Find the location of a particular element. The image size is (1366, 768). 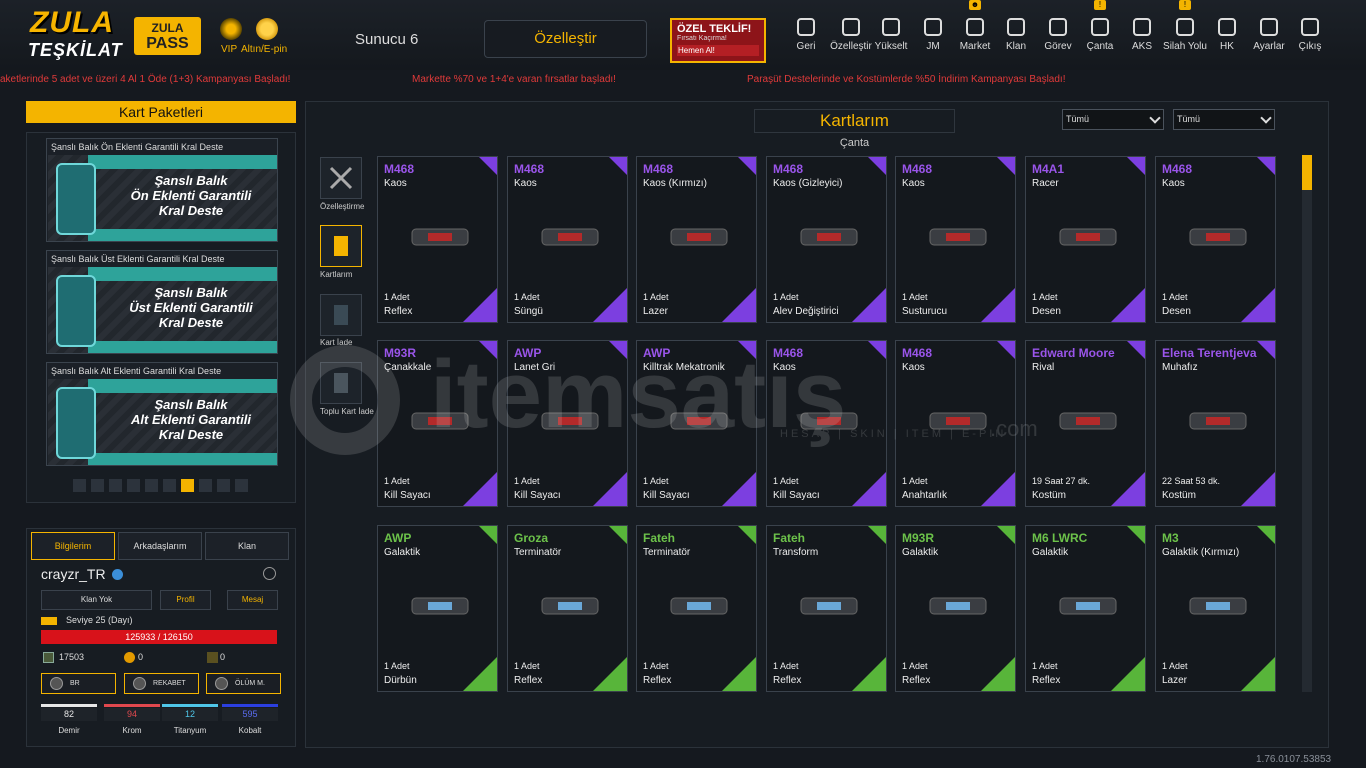

no-clan-button: Klan Yok is located at coordinates (96, 600).